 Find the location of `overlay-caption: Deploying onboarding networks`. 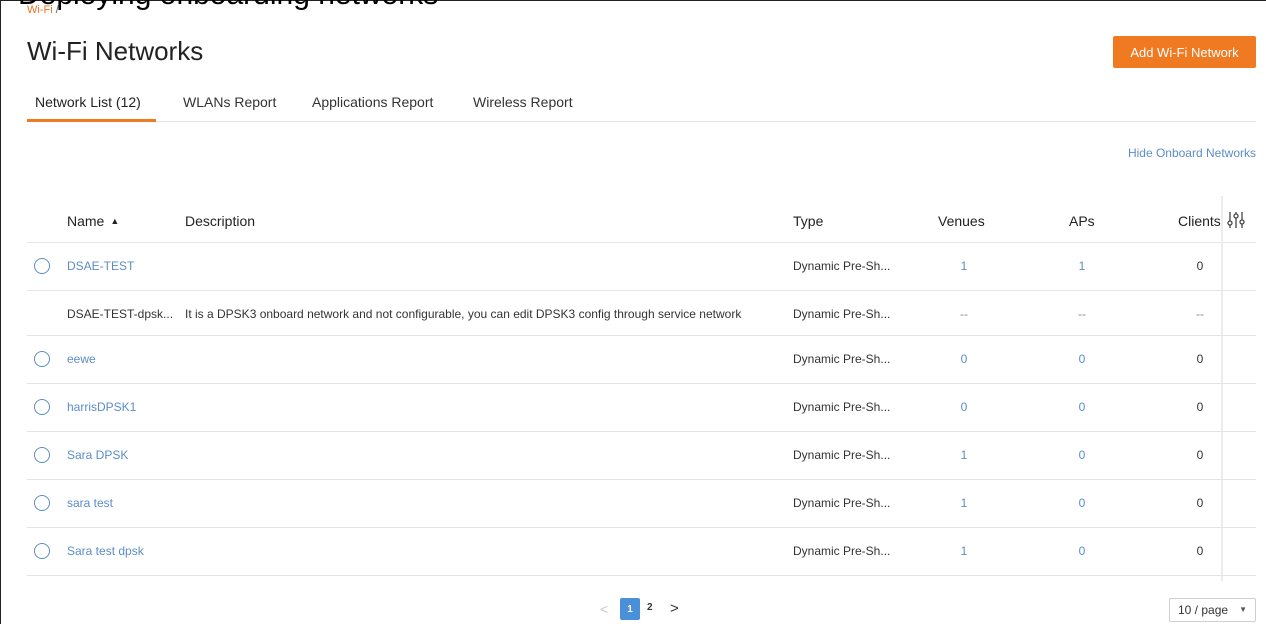

overlay-caption: Deploying onboarding networks is located at coordinates (228, 6).